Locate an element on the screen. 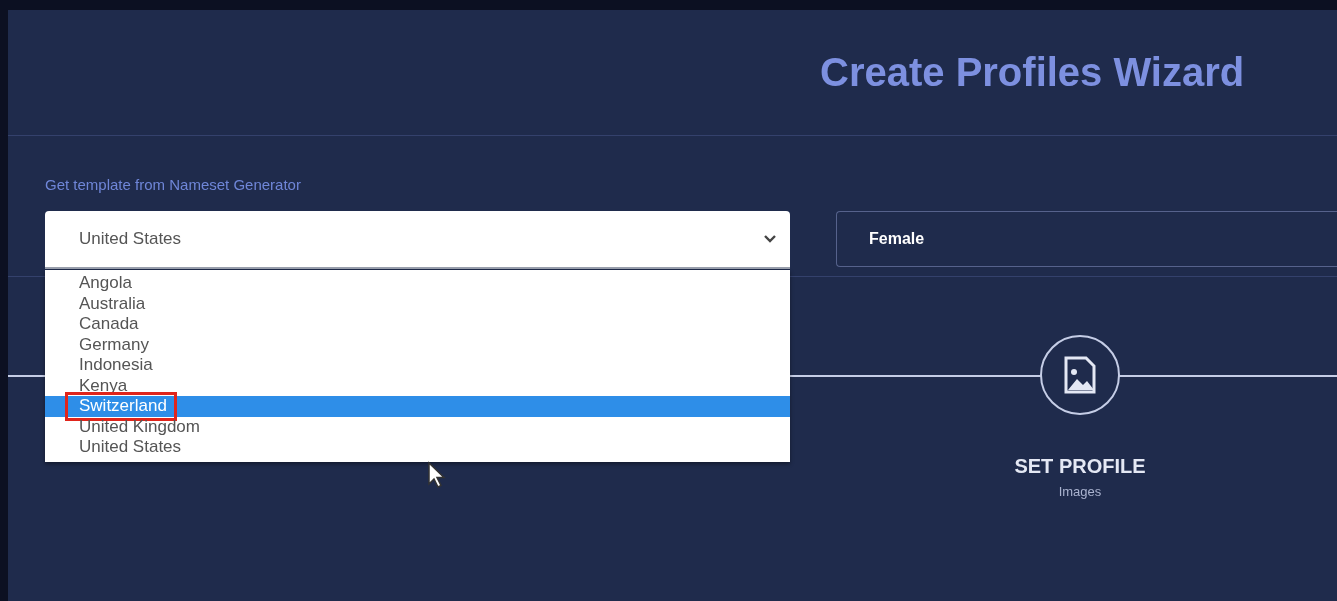  country-option: Germany is located at coordinates (417, 344).